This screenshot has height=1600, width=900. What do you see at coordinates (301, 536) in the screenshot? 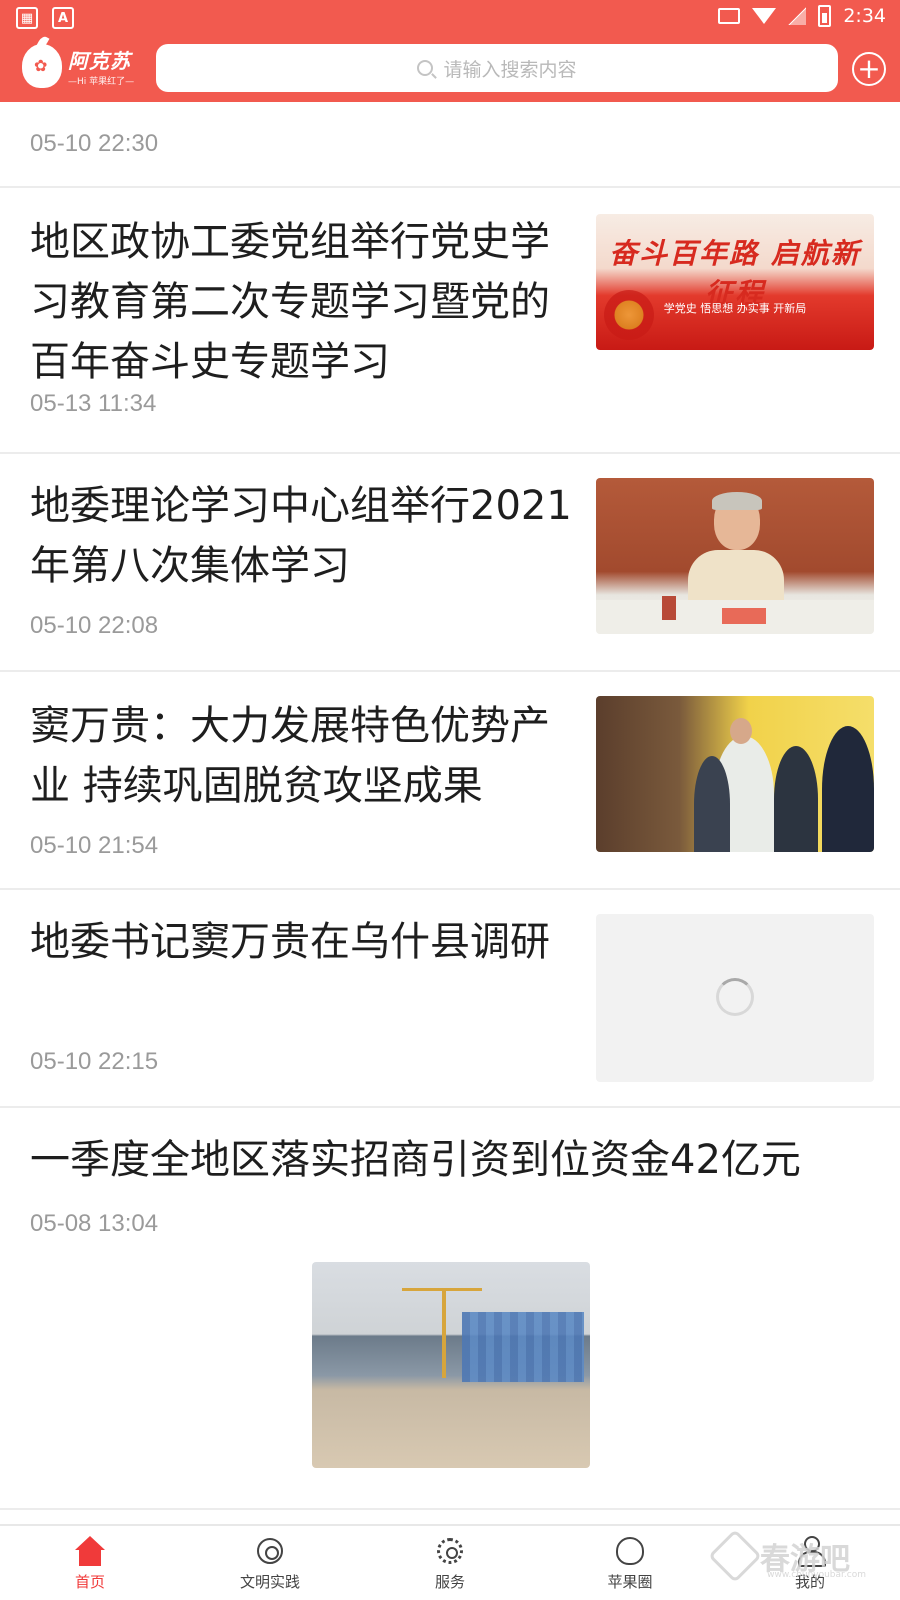
I see `news-title: 地委理论学习中心组举行2021年第八次集体学习` at bounding box center [301, 536].